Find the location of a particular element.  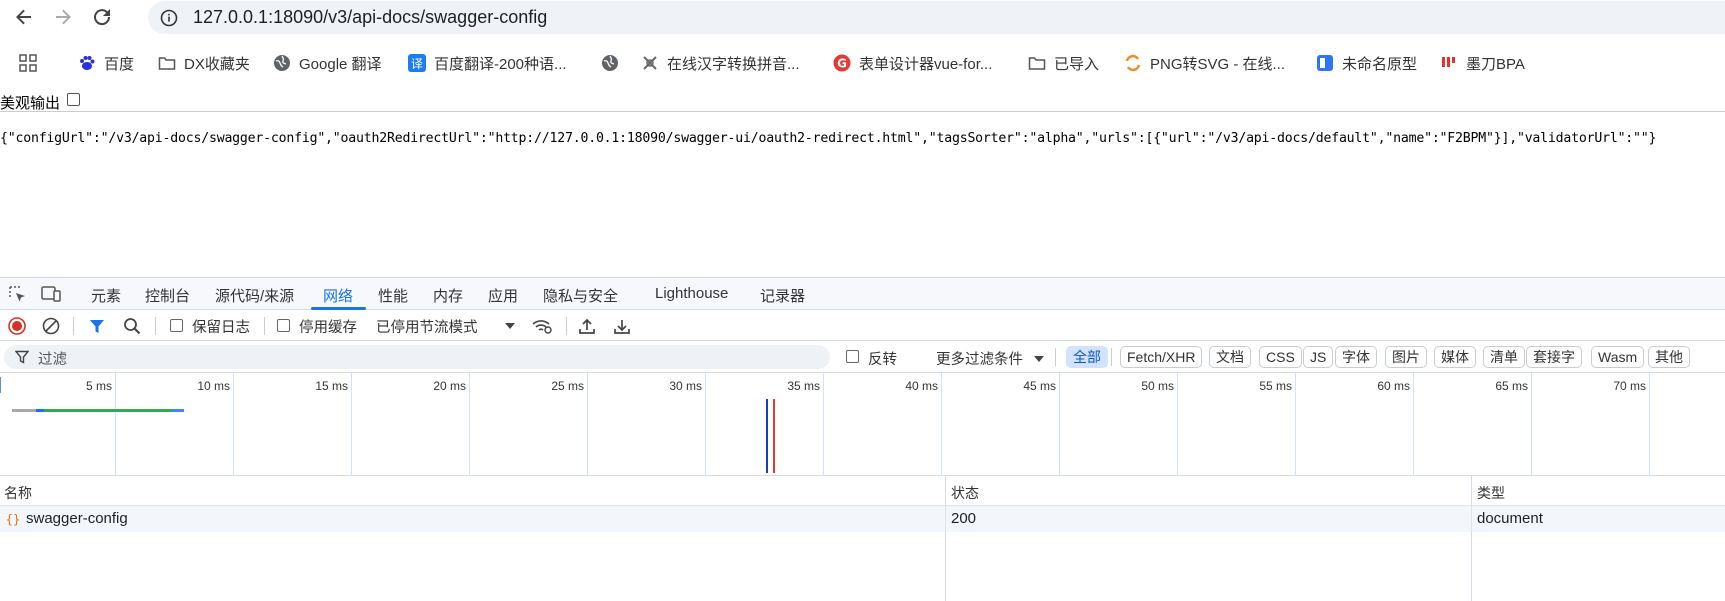

reload-button is located at coordinates (102, 17).